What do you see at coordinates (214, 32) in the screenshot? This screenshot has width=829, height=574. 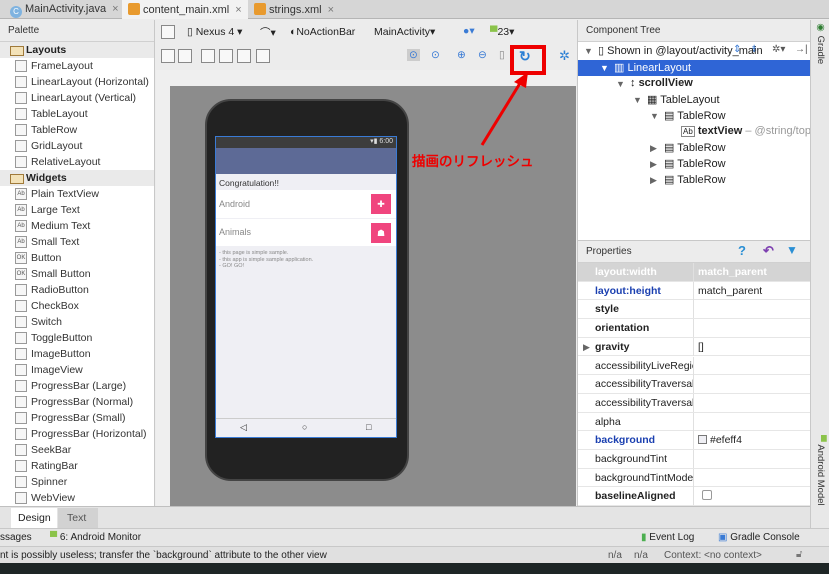 I see `device-select: ▯ Nexus 4 ▾` at bounding box center [214, 32].